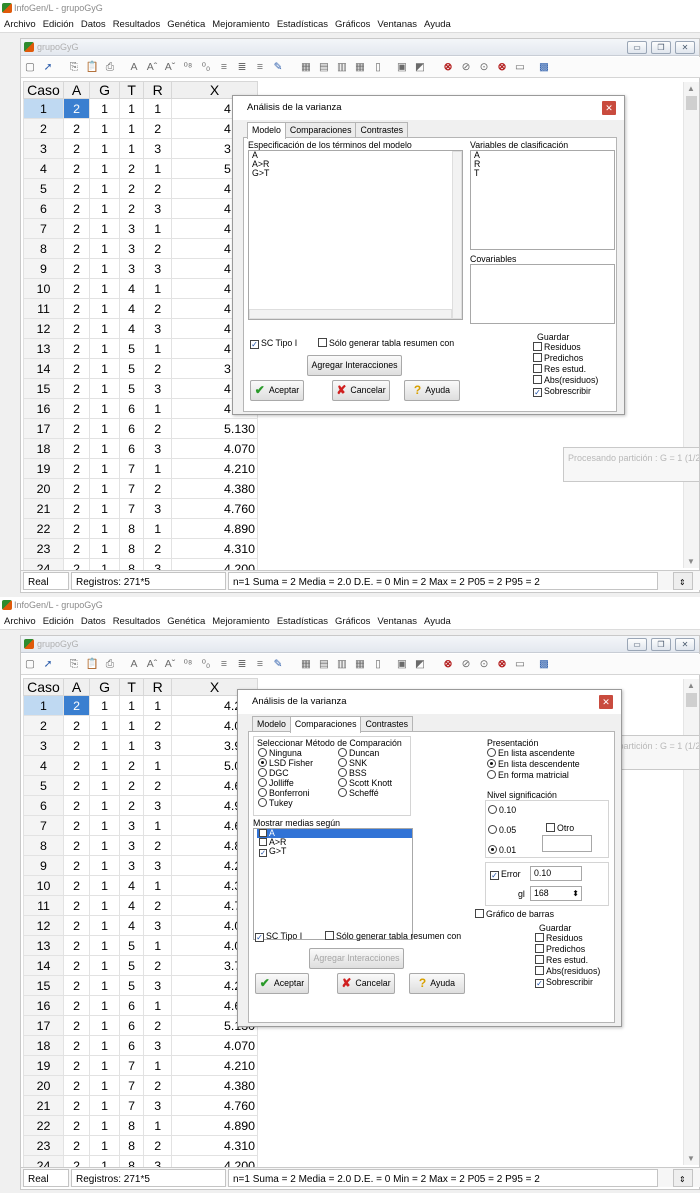 This screenshot has width=700, height=1193. I want to click on insert-rows-icon: ▦, so click(306, 67).